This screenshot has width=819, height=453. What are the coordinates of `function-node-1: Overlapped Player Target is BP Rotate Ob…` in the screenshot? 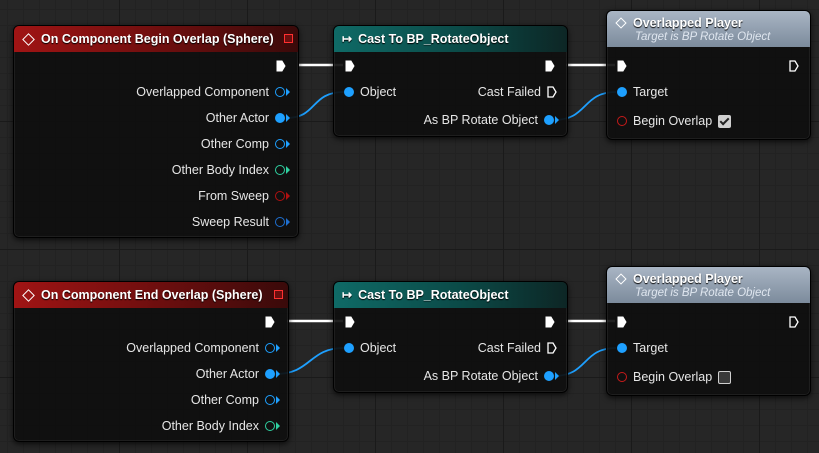 It's located at (708, 75).